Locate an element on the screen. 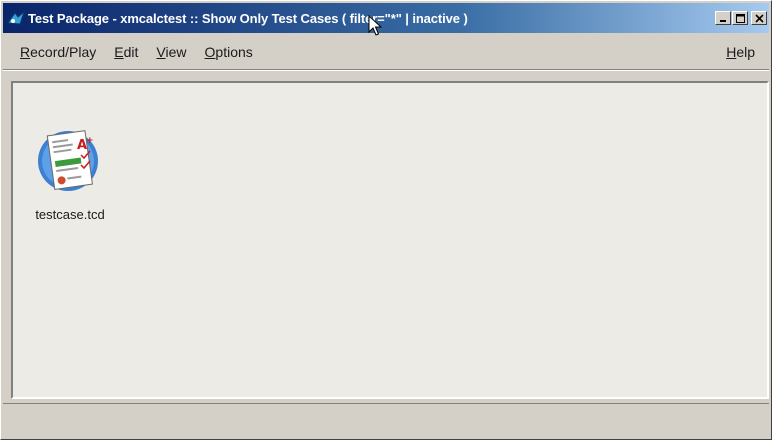 The height and width of the screenshot is (440, 772). menu-edit-label: dit is located at coordinates (131, 52).